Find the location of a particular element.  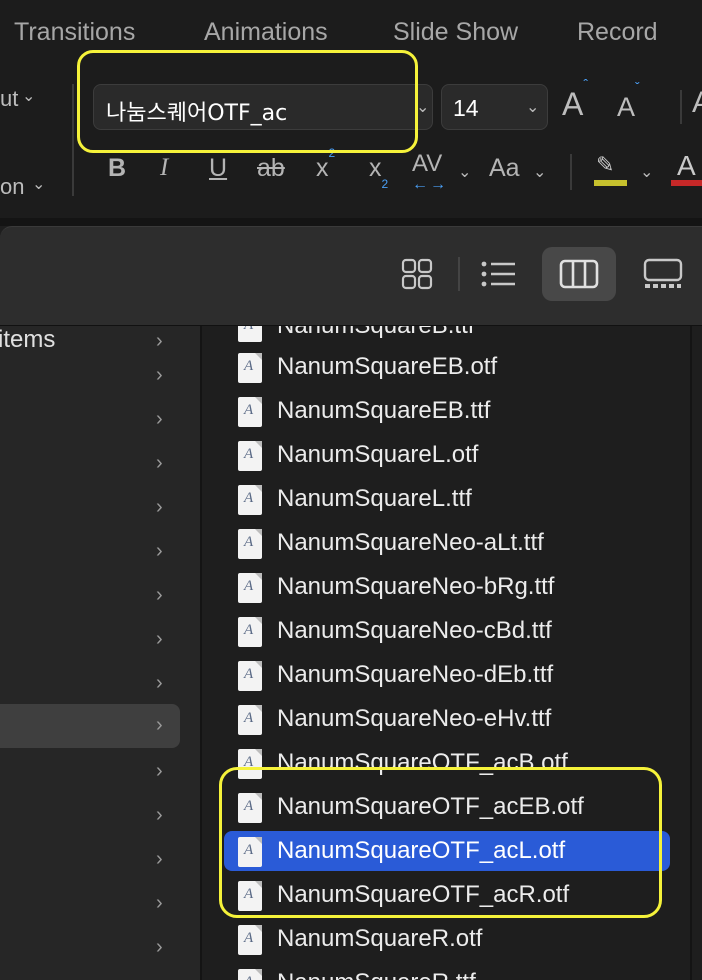

tab-slide-show: Slide Show is located at coordinates (455, 32).